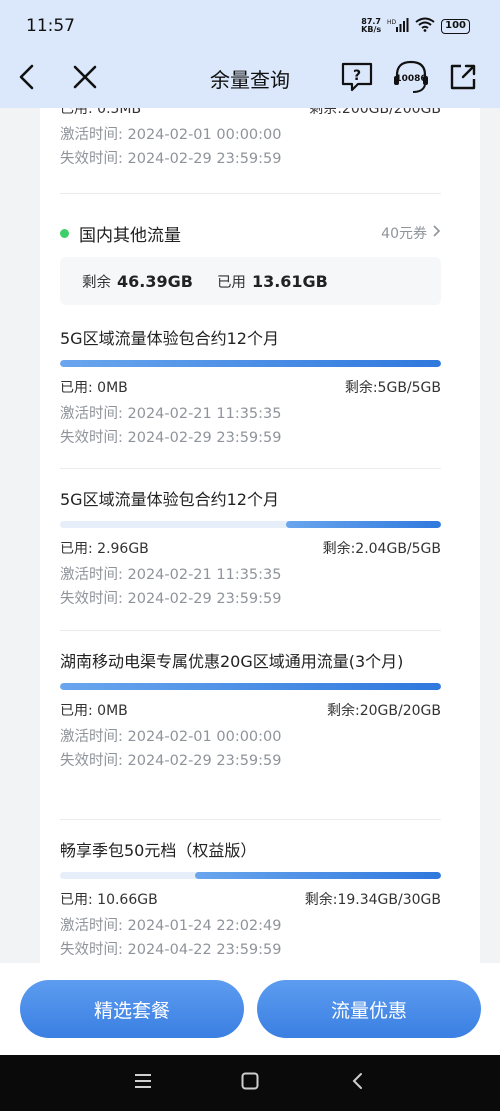  I want to click on used-amount: 已用: 2.96GB, so click(104, 549).